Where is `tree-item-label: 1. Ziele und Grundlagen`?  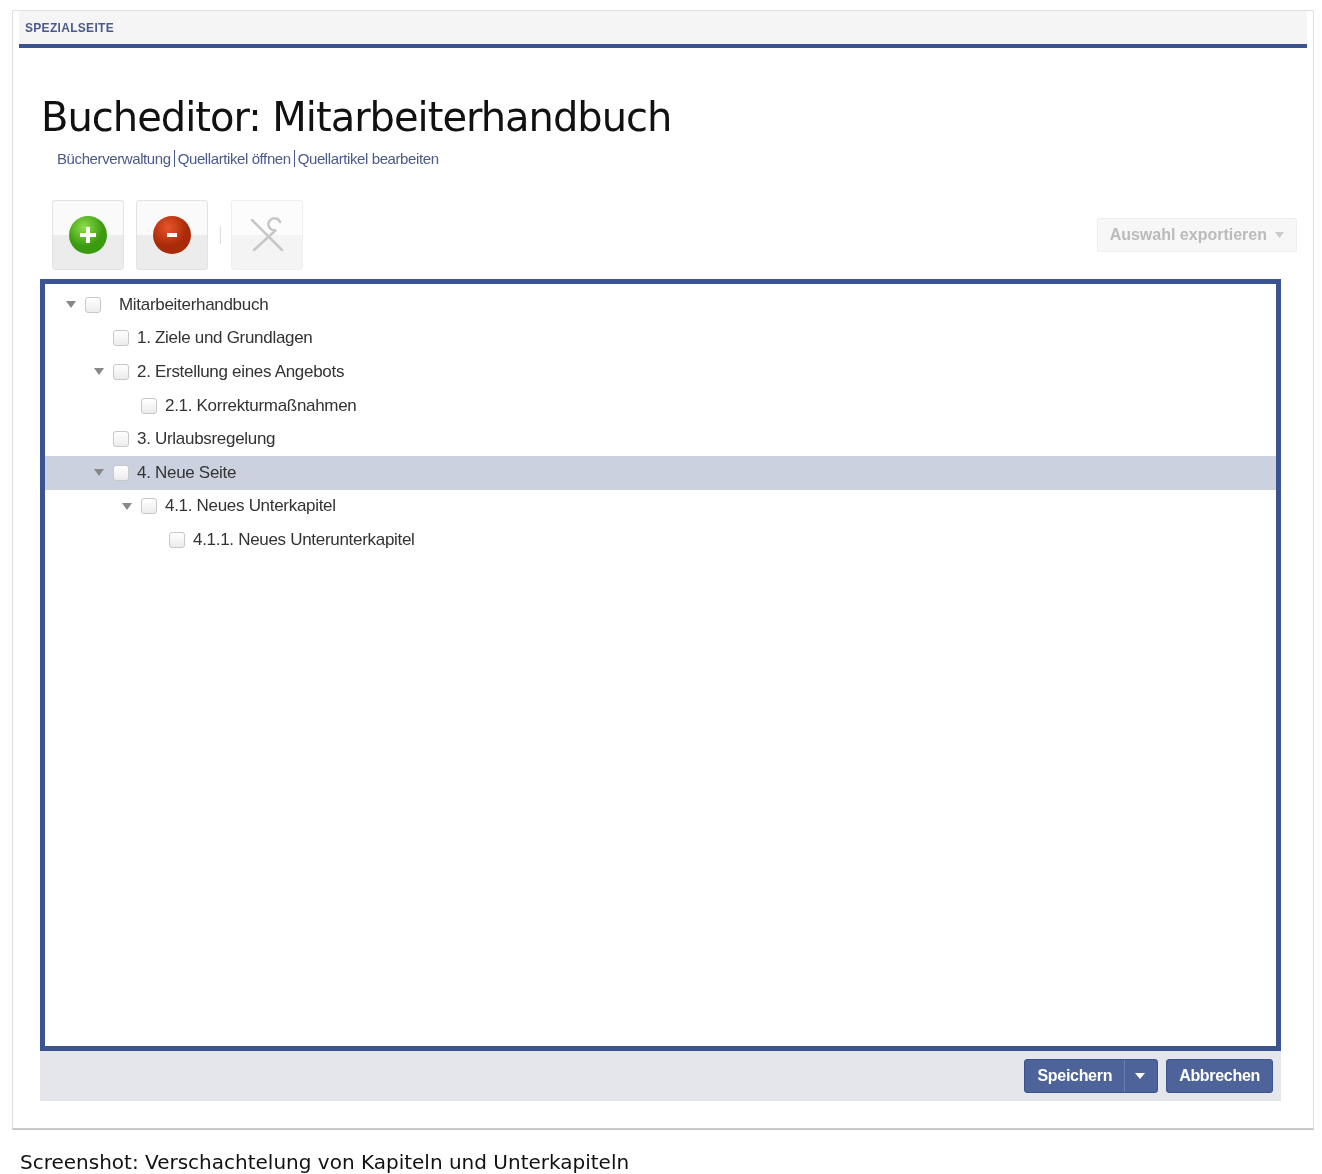
tree-item-label: 1. Ziele und Grundlagen is located at coordinates (225, 338).